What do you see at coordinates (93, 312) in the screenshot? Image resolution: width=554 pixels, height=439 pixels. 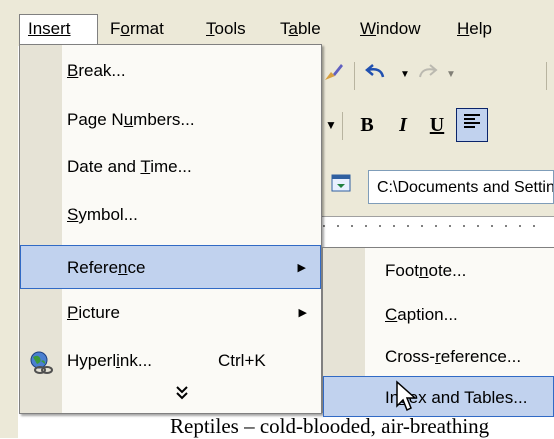 I see `menu-item-picture-label: Picture` at bounding box center [93, 312].